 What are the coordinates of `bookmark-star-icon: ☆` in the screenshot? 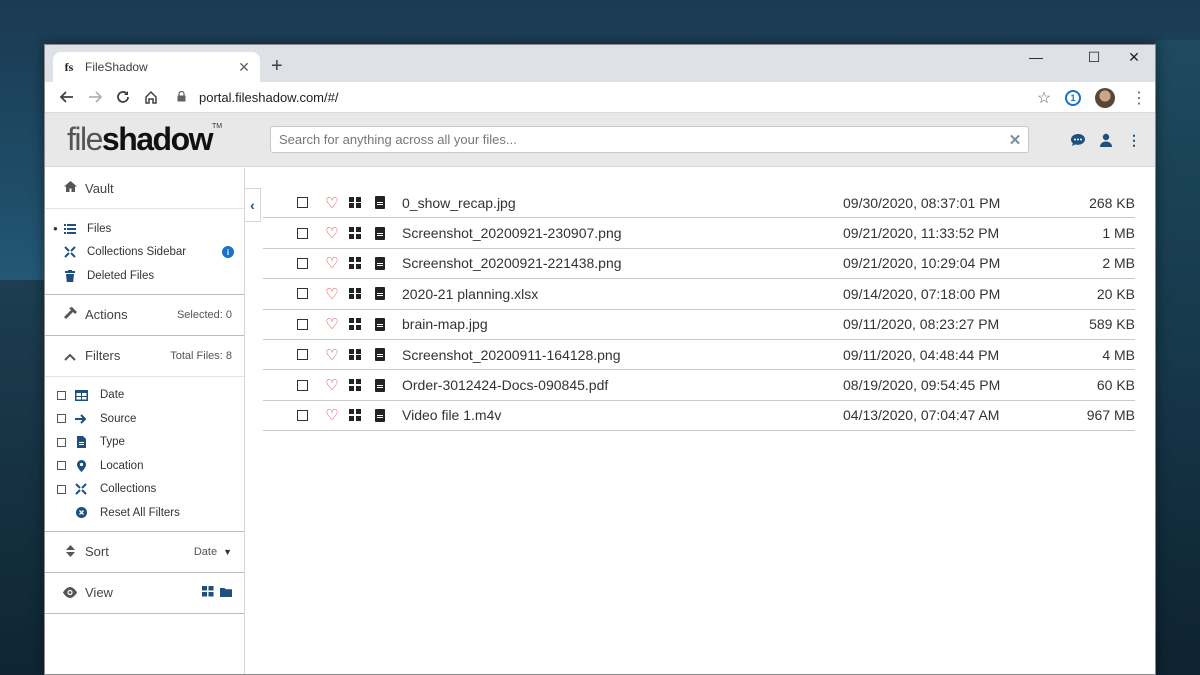 It's located at (1044, 98).